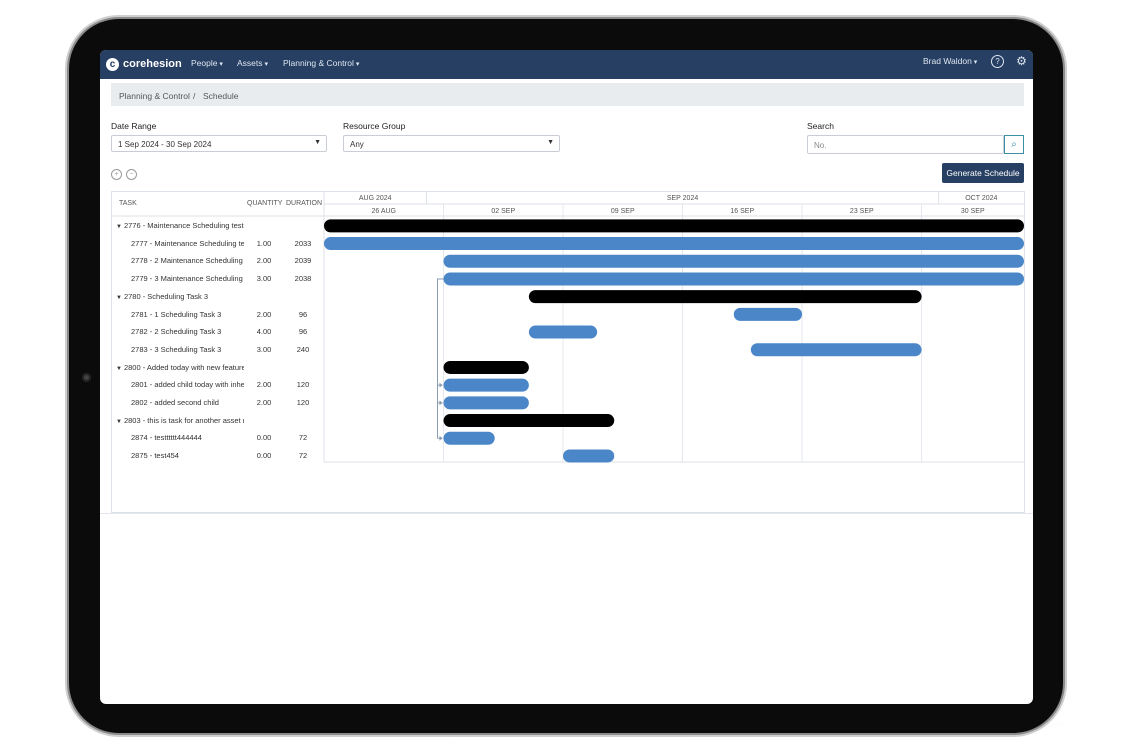 Image resolution: width=1134 pixels, height=751 pixels. I want to click on column-header-duration: DURATION, so click(304, 203).